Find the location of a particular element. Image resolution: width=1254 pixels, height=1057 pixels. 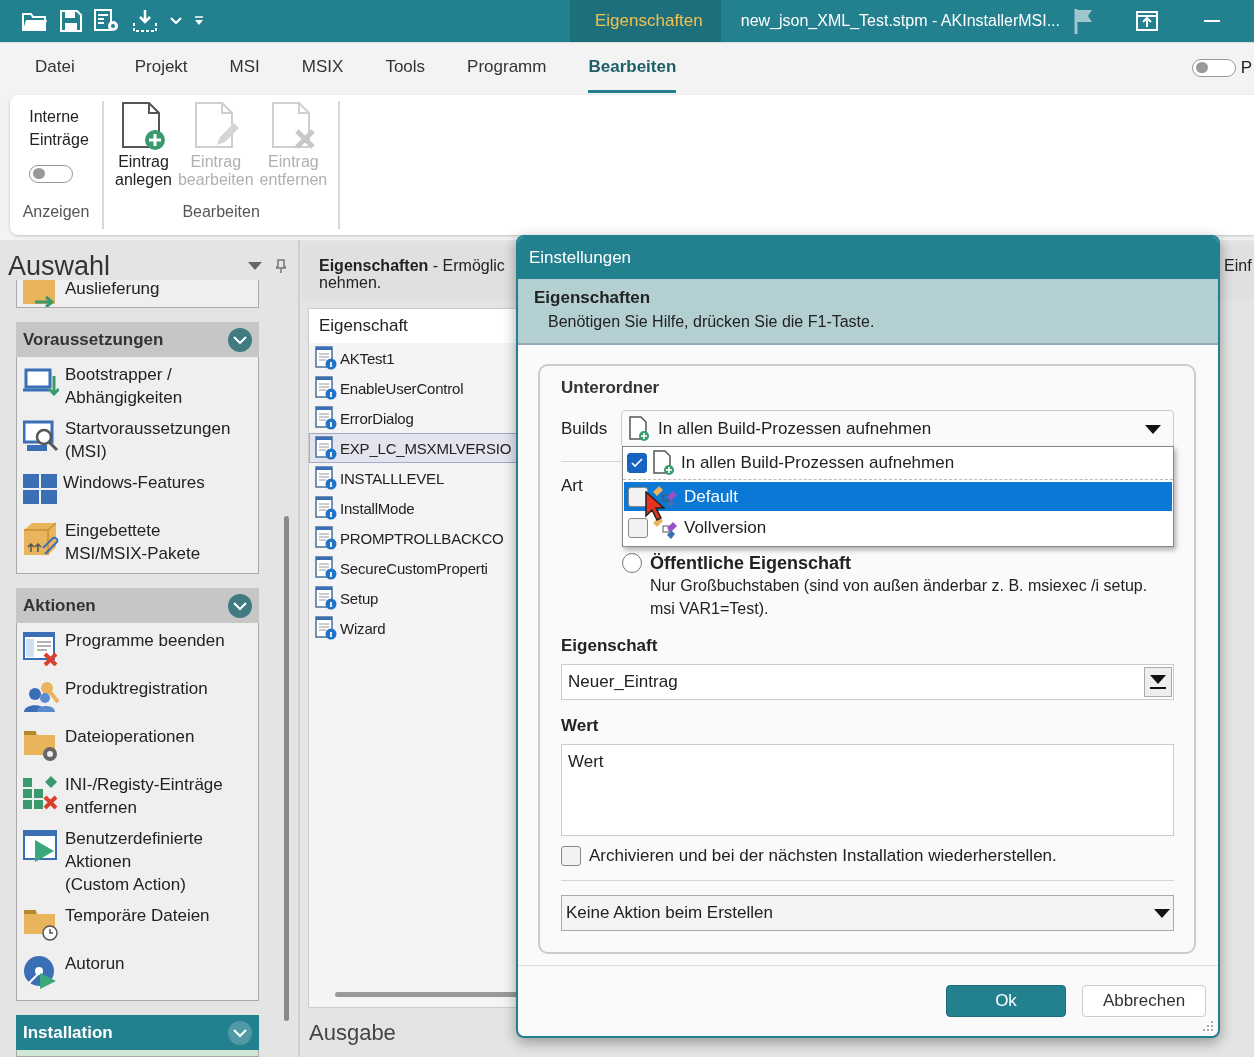

people-key-icon is located at coordinates (41, 697).